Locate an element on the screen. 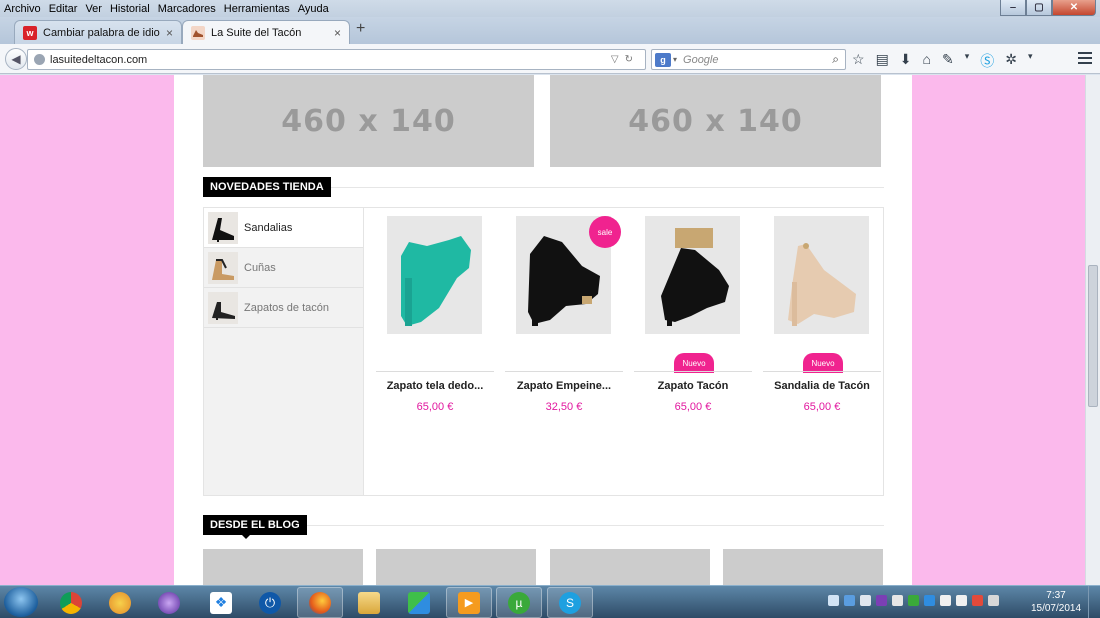 The height and width of the screenshot is (618, 1100). search-bar: g ▾ Google ⌕ is located at coordinates (748, 59).